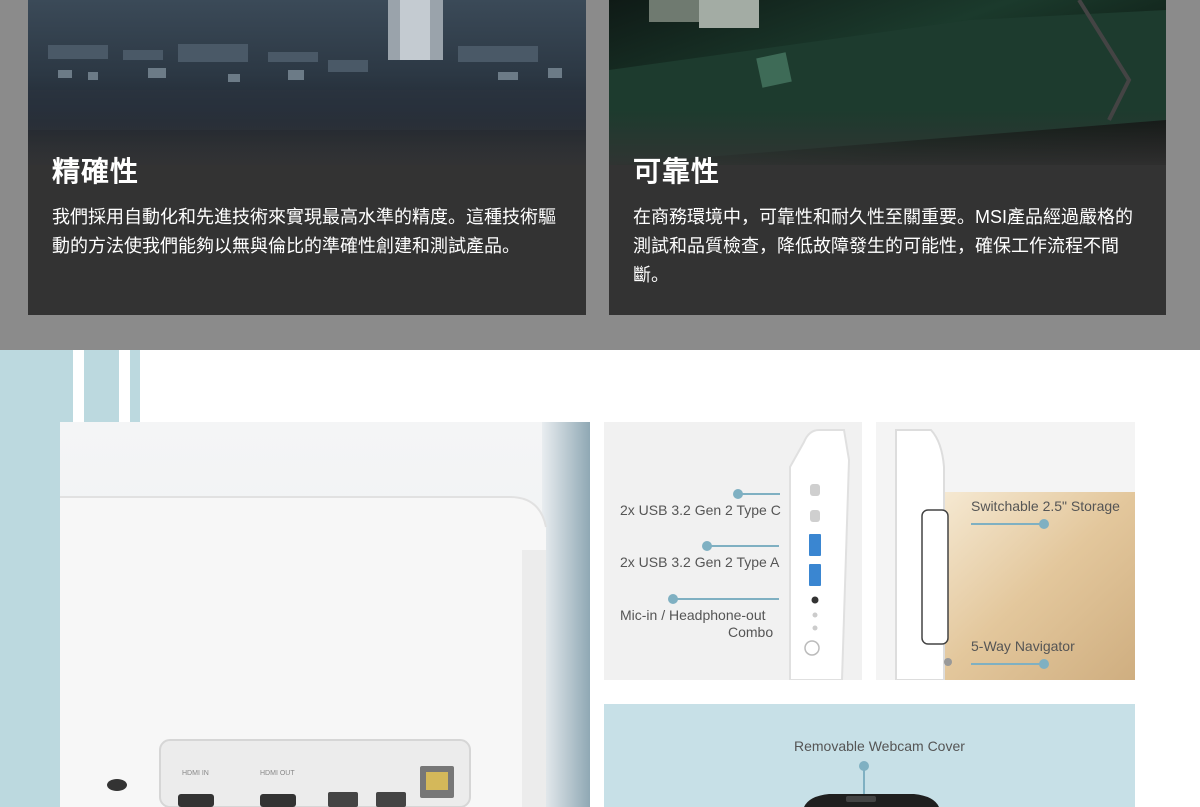  Describe the element at coordinates (195, 773) in the screenshot. I see `hdmi-in-label: HDMI IN` at that location.